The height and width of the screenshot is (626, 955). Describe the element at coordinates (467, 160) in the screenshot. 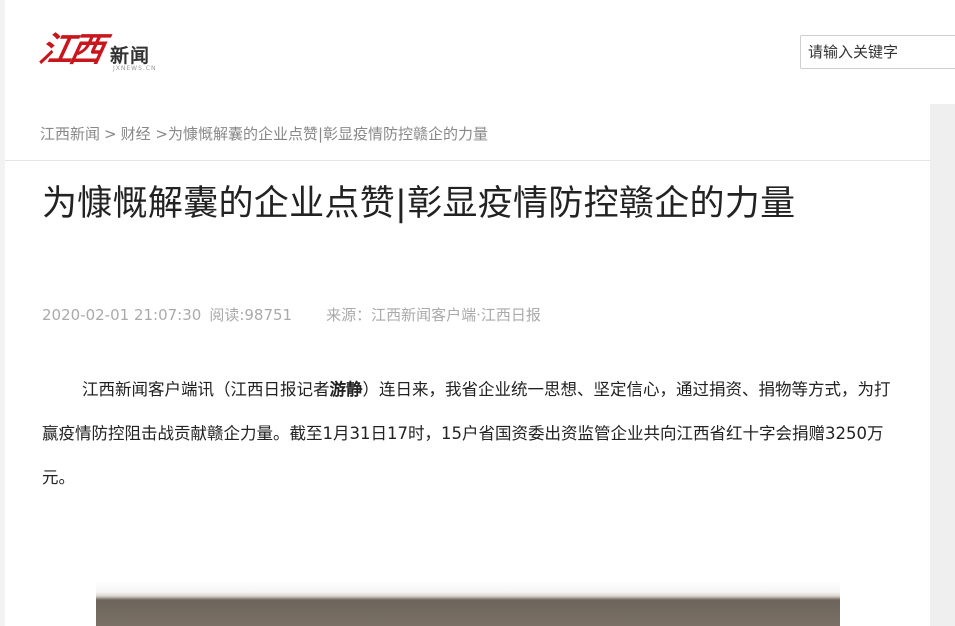

I see `breadcrumb-divider` at that location.